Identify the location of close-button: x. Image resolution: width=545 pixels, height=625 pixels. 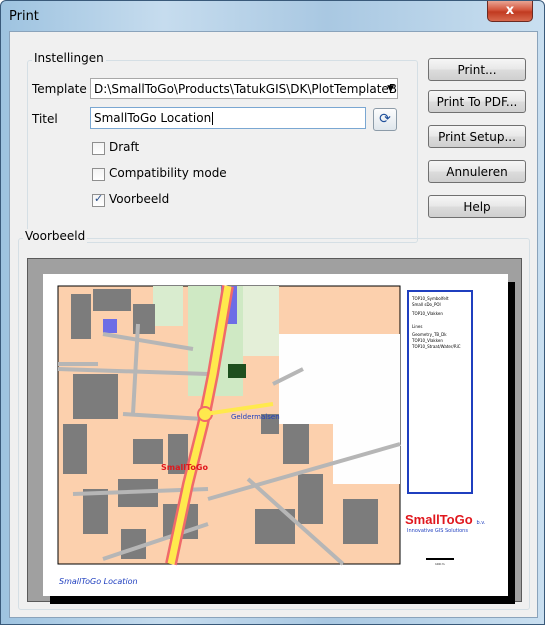
(510, 11).